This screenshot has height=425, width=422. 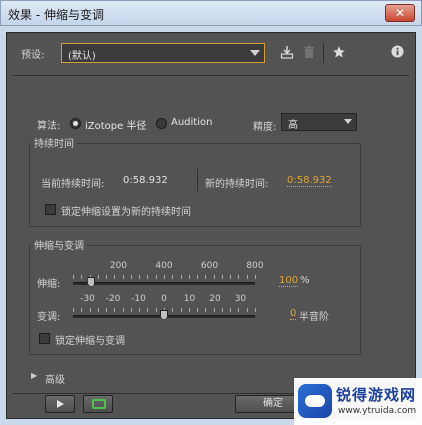 I want to click on favorite-star-icon, so click(x=339, y=53).